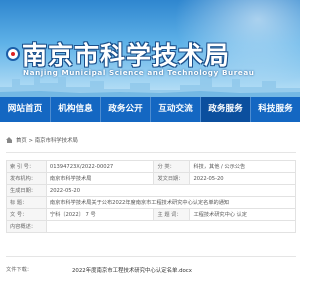  I want to click on table-row: 生成日期： 2022-05-20, so click(151, 190).